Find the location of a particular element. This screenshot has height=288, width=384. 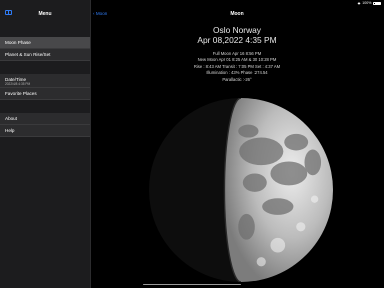

sidebar-title: Menu is located at coordinates (45, 13).